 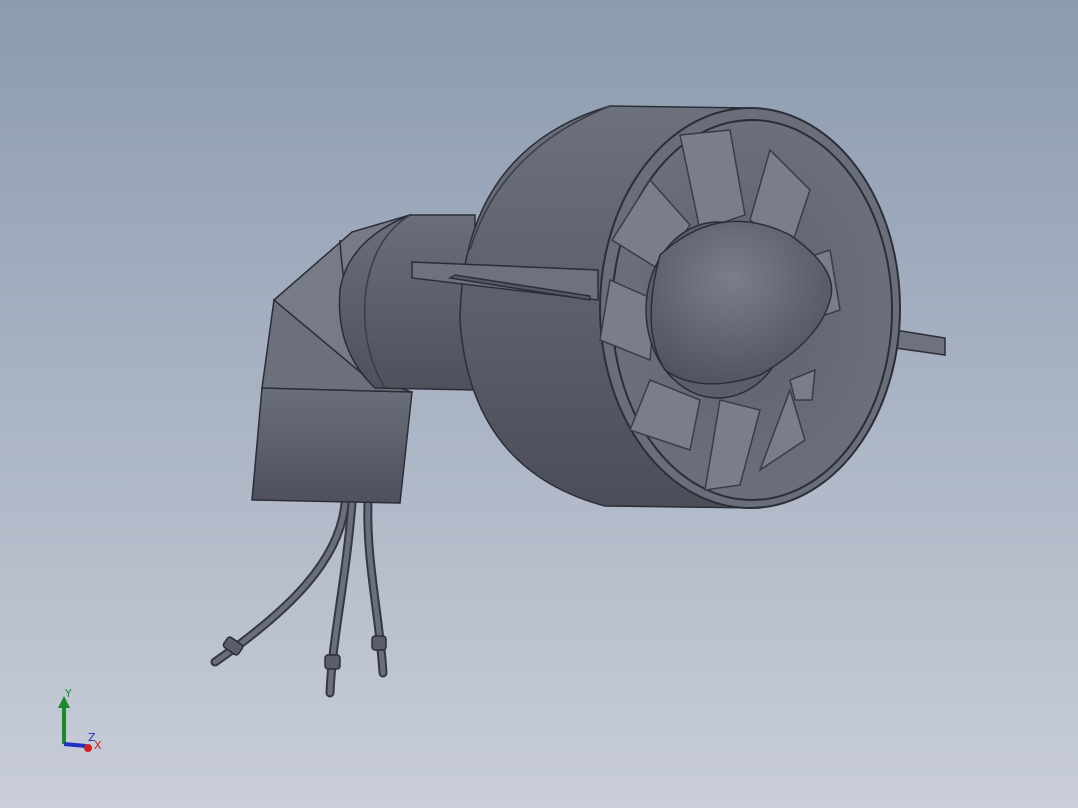 I want to click on triad-axes-icon, so click(x=75, y=724).